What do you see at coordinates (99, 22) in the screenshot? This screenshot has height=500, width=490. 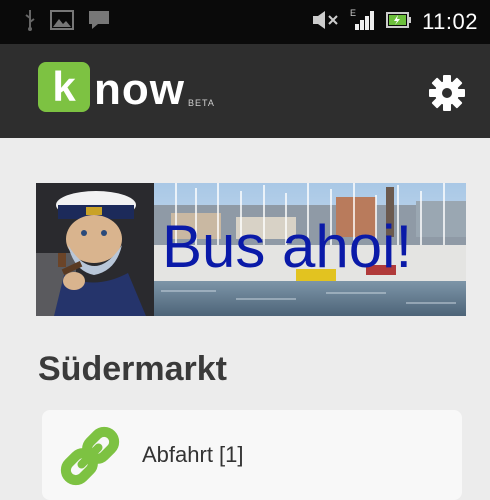 I see `message-notification-icon` at bounding box center [99, 22].